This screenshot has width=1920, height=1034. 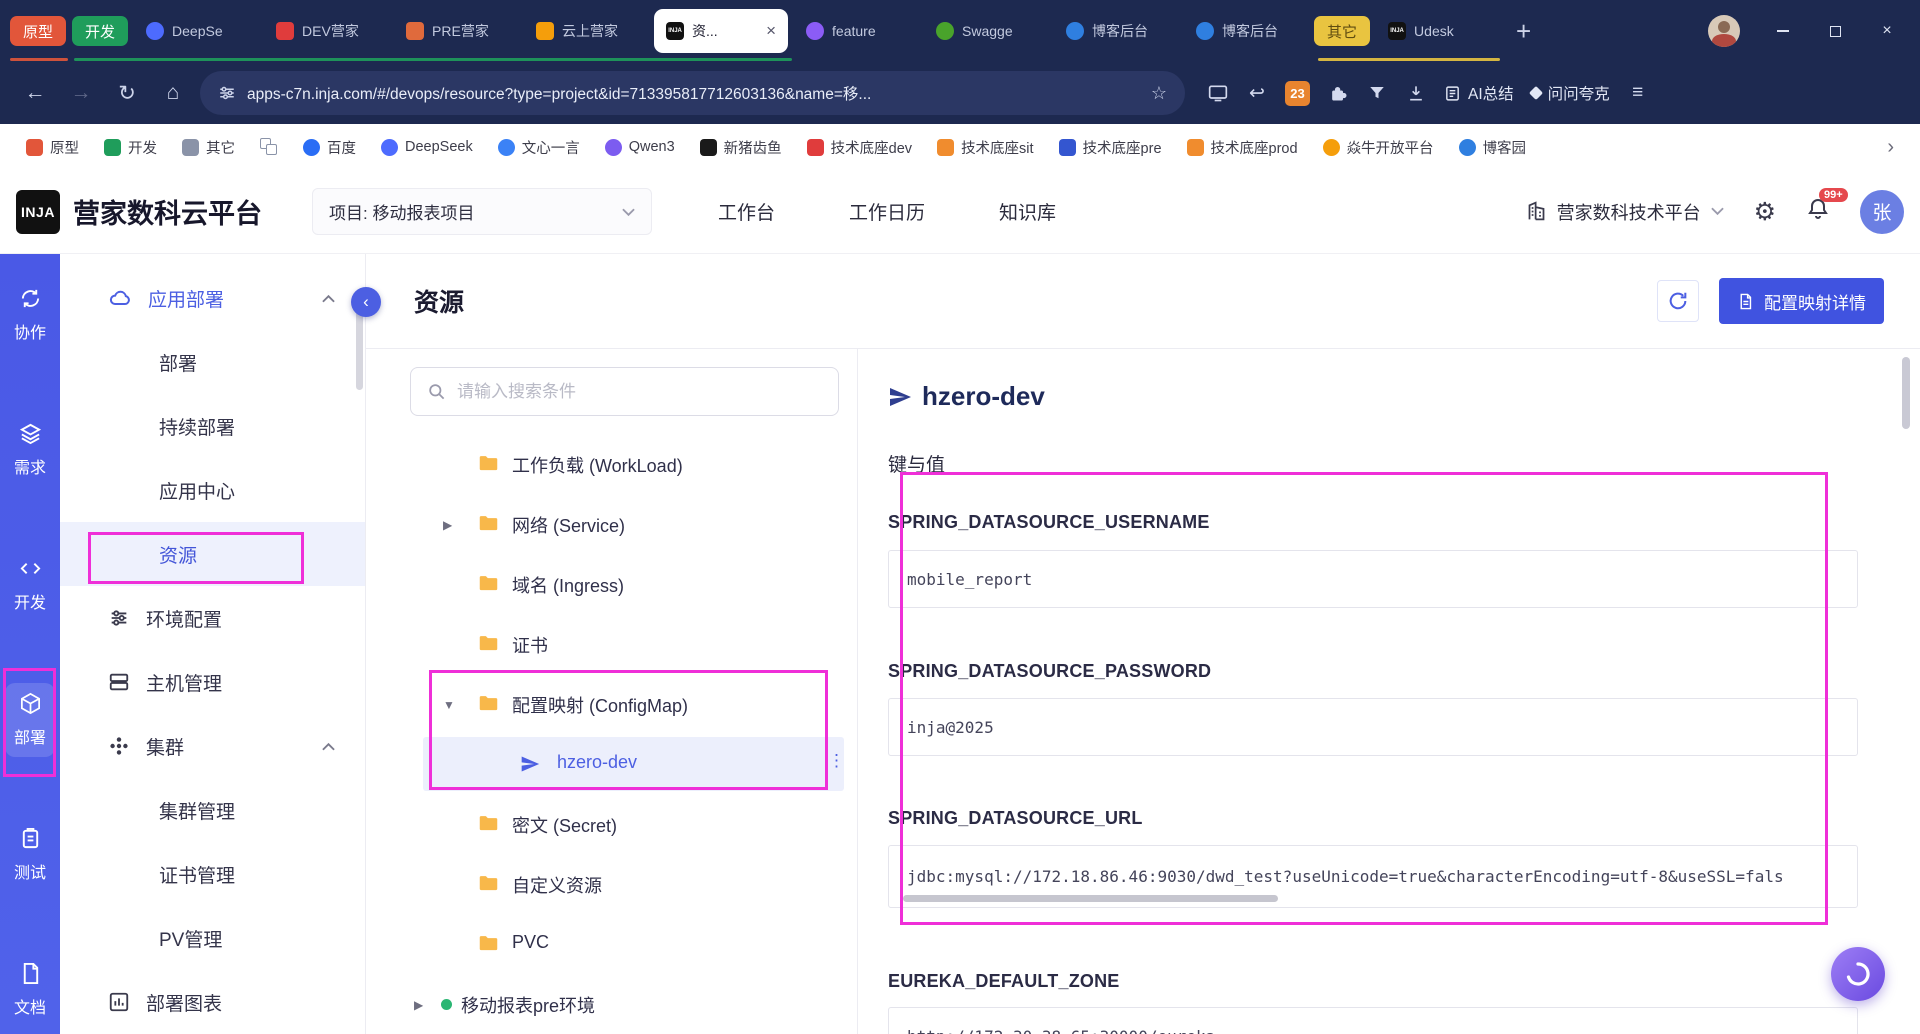 What do you see at coordinates (1218, 93) in the screenshot?
I see `cast-icon` at bounding box center [1218, 93].